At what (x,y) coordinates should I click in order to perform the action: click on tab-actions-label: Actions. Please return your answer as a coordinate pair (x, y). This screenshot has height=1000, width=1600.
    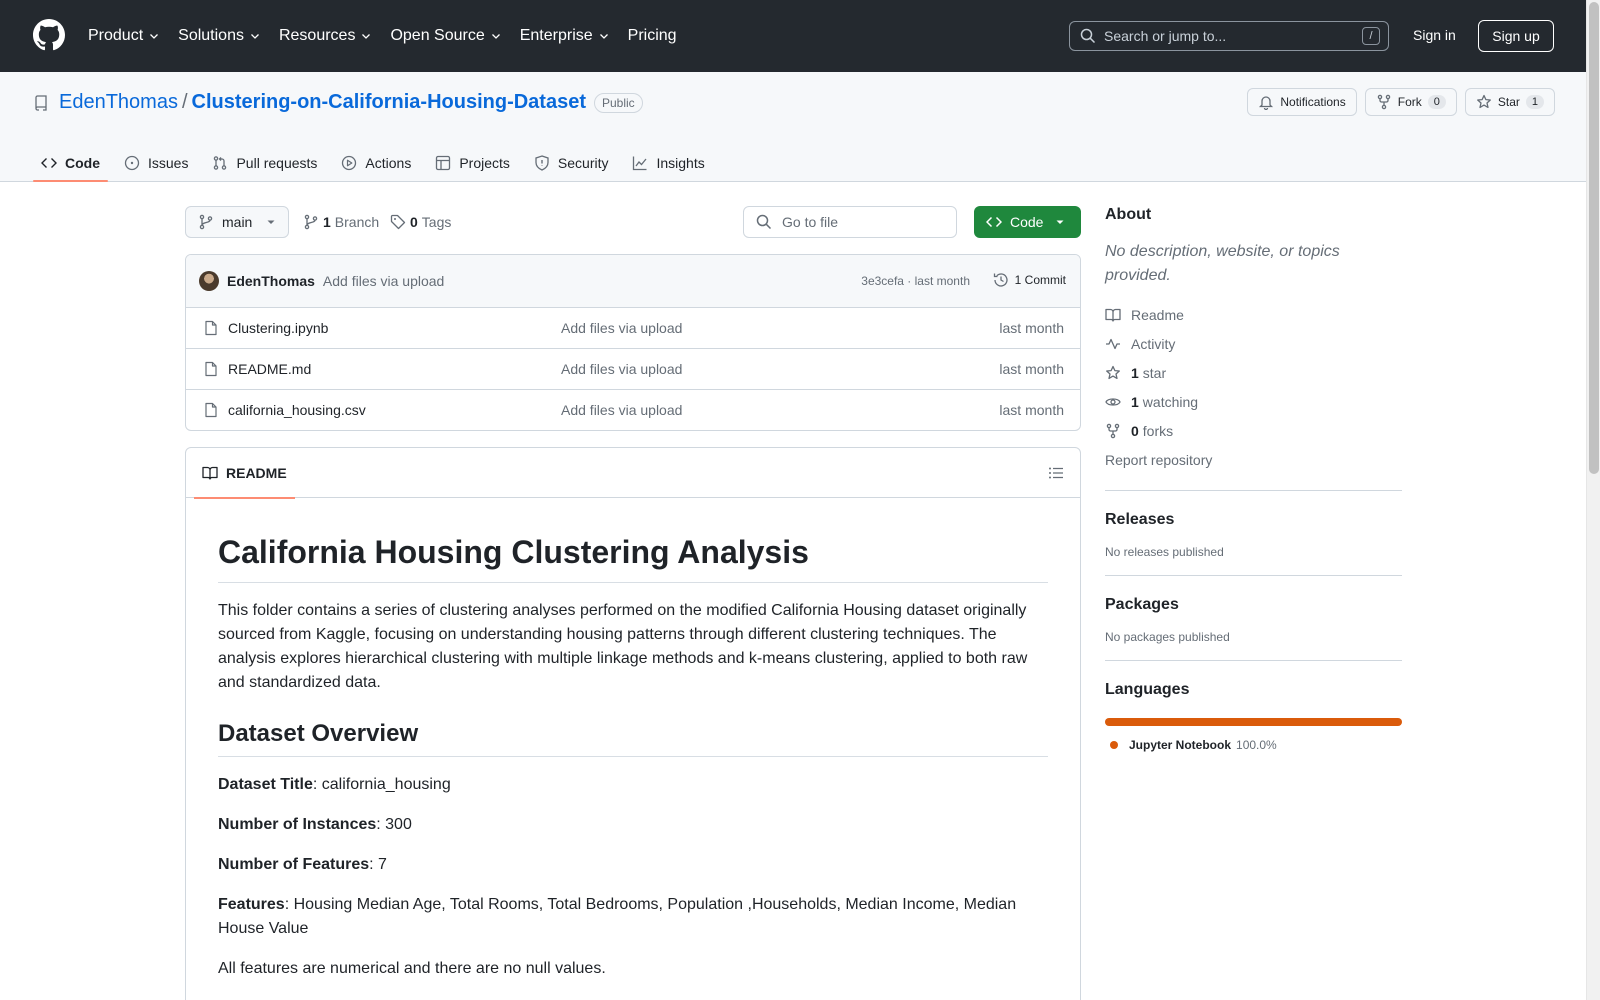
    Looking at the image, I should click on (388, 163).